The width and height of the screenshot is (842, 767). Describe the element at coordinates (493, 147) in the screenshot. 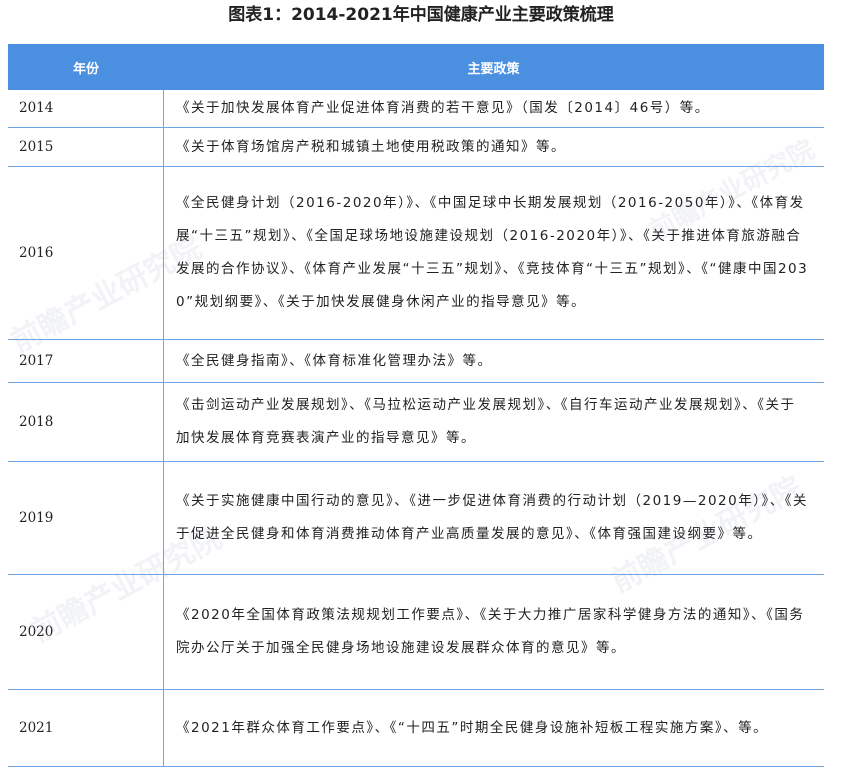

I see `policy-cell: 《关于体育场馆房产税和城镇土地使用税政策的通知》等。` at that location.